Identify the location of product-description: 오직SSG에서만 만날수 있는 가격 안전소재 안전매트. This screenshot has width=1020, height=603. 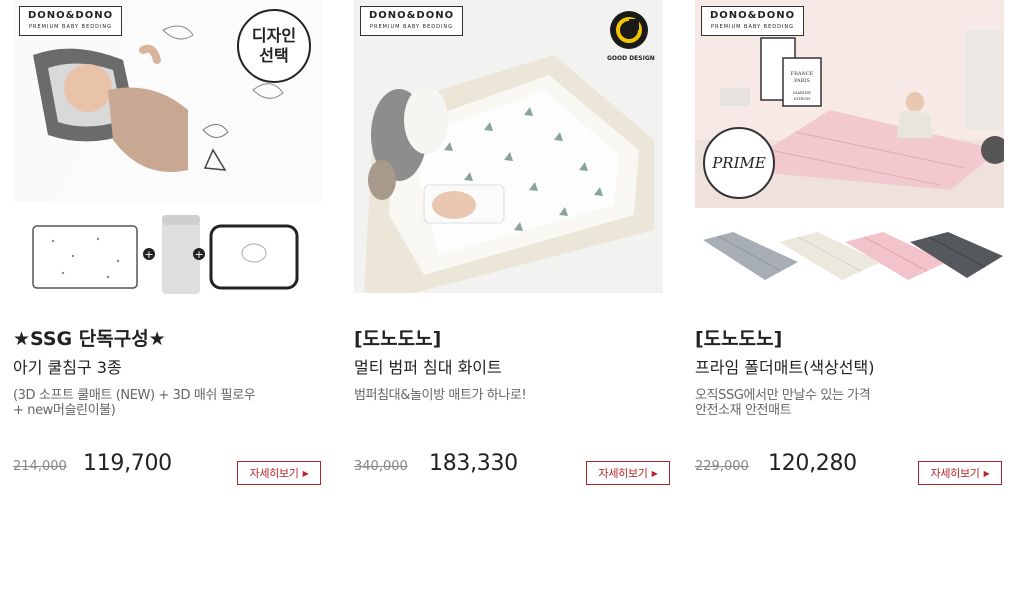
(783, 403).